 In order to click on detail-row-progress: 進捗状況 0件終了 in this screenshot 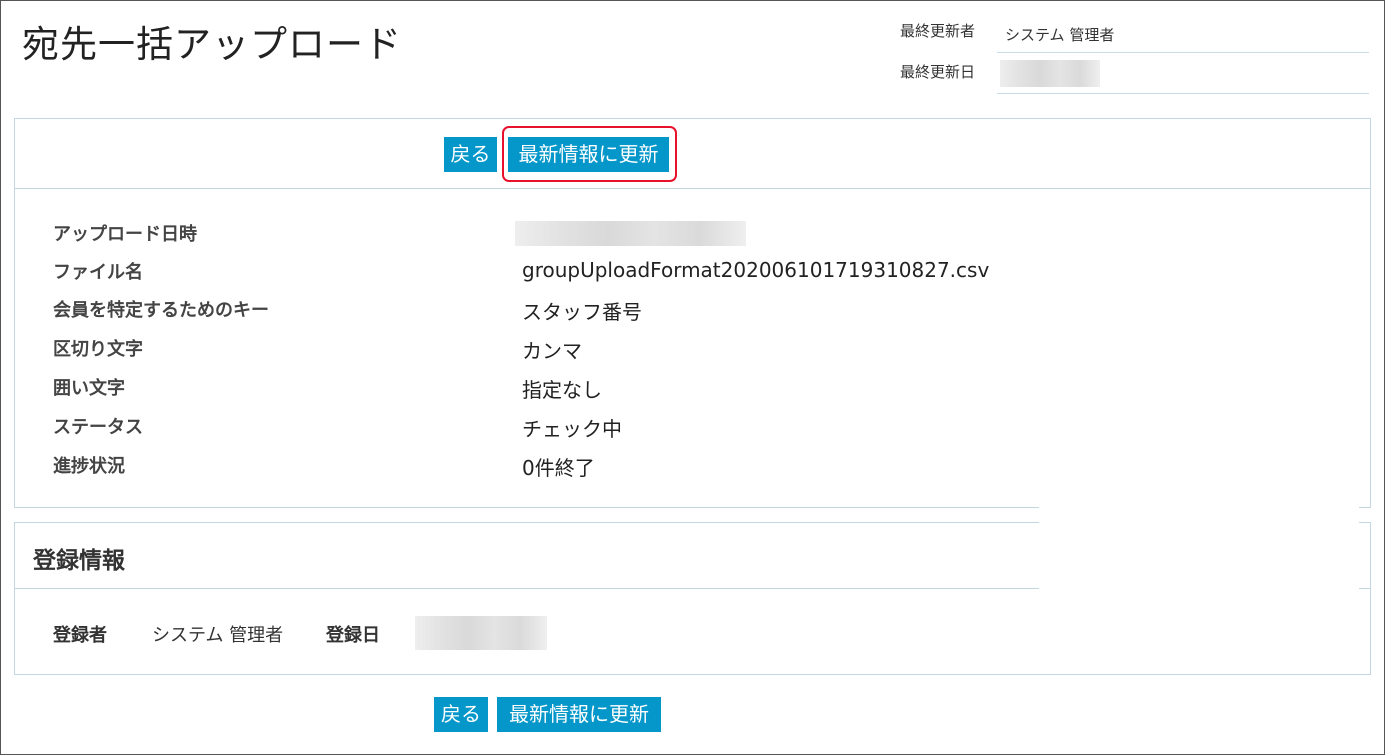, I will do `click(703, 467)`.